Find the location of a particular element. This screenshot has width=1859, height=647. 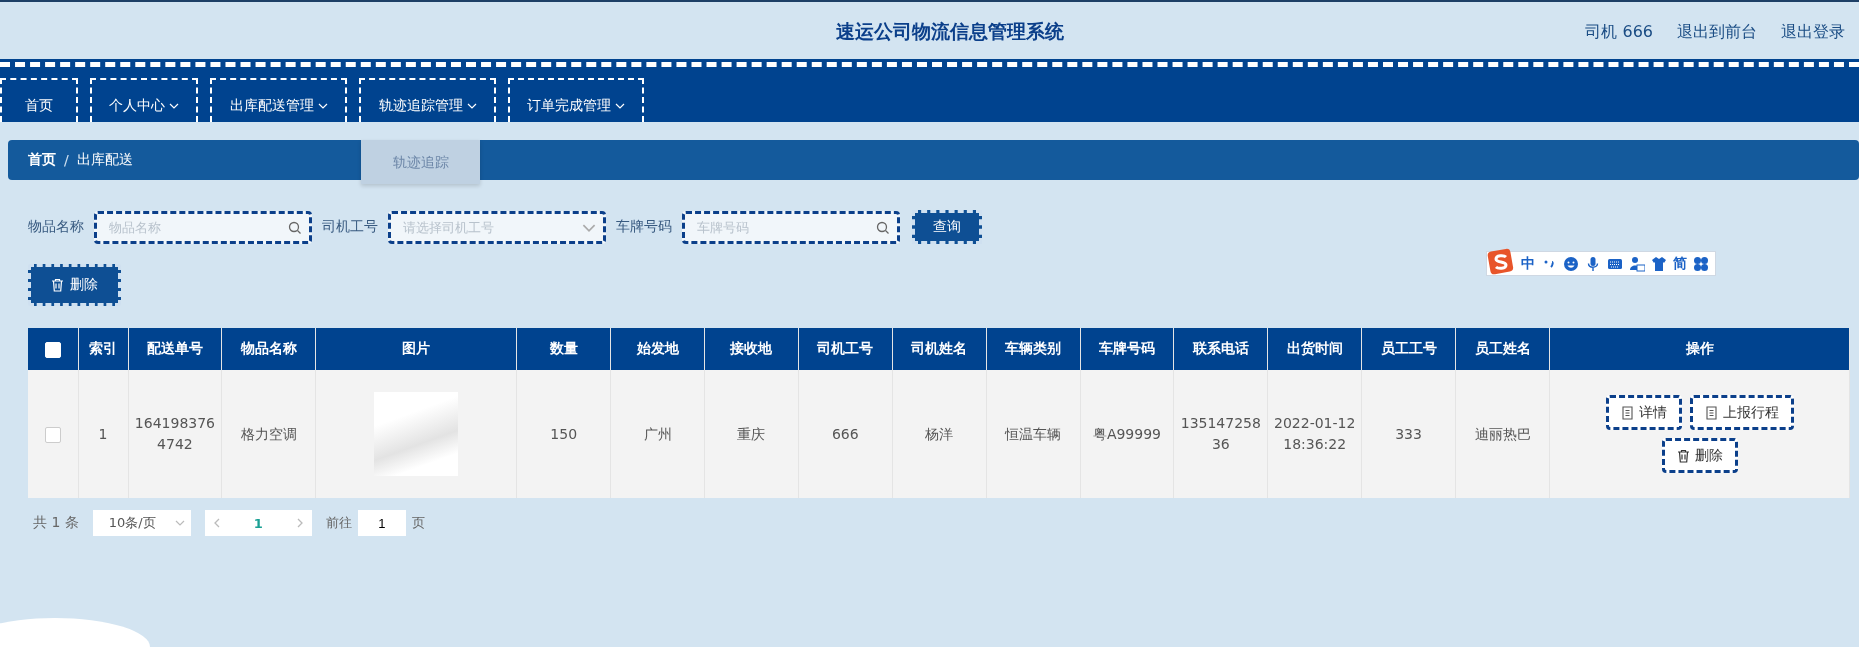

nav-tab: 个人中心 is located at coordinates (144, 100).